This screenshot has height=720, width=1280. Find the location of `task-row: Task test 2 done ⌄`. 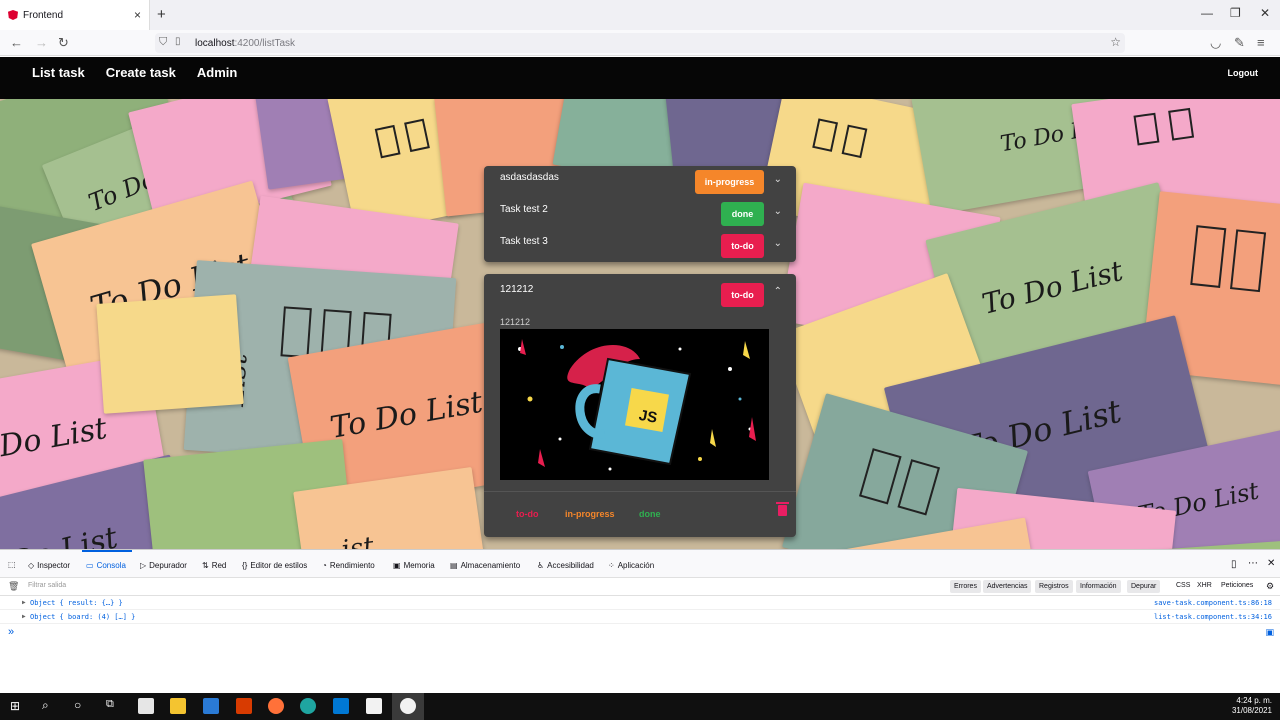

task-row: Task test 2 done ⌄ is located at coordinates (640, 214).